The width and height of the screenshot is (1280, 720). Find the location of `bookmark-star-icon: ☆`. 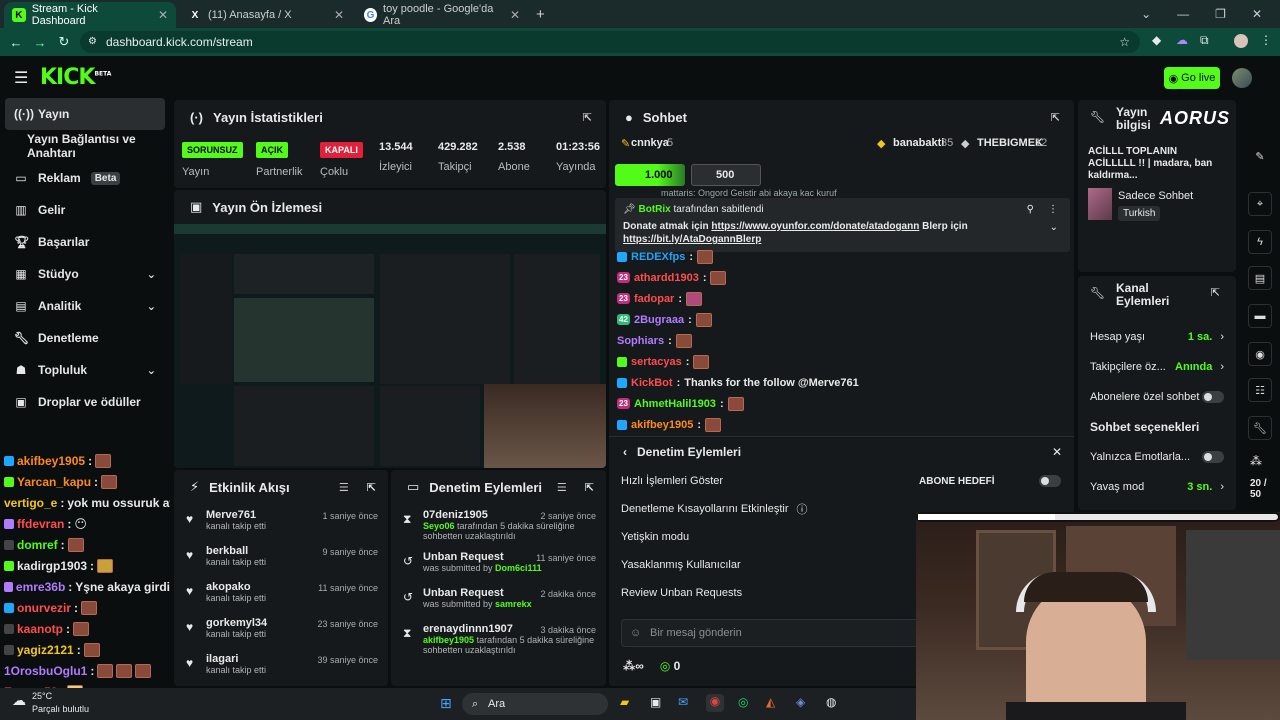

bookmark-star-icon: ☆ is located at coordinates (1124, 42).